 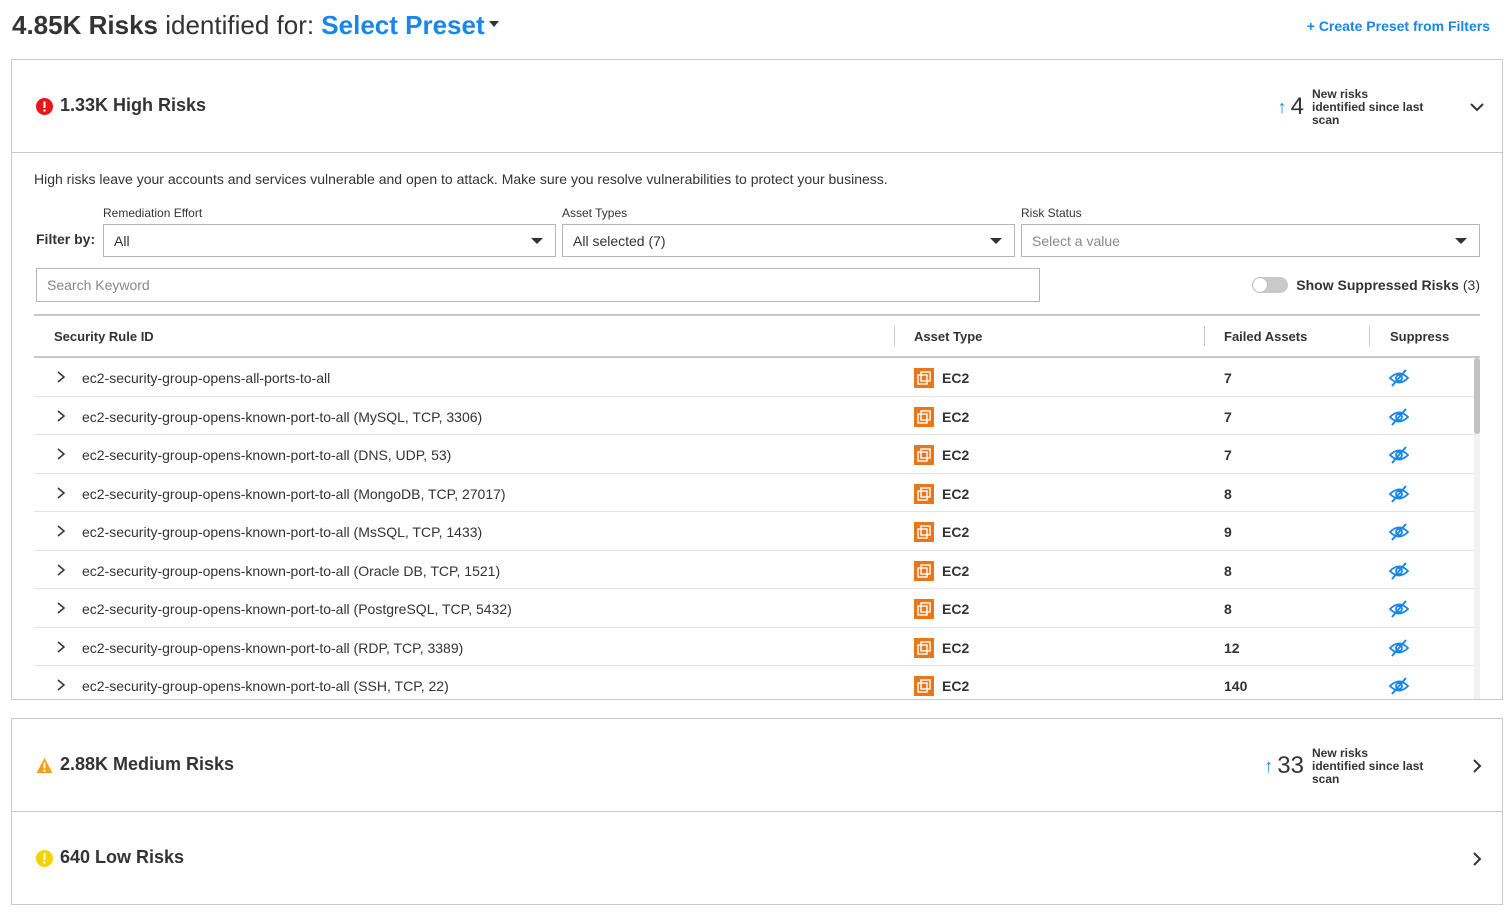 I want to click on select-preset-dropdown: Select Preset, so click(x=410, y=25).